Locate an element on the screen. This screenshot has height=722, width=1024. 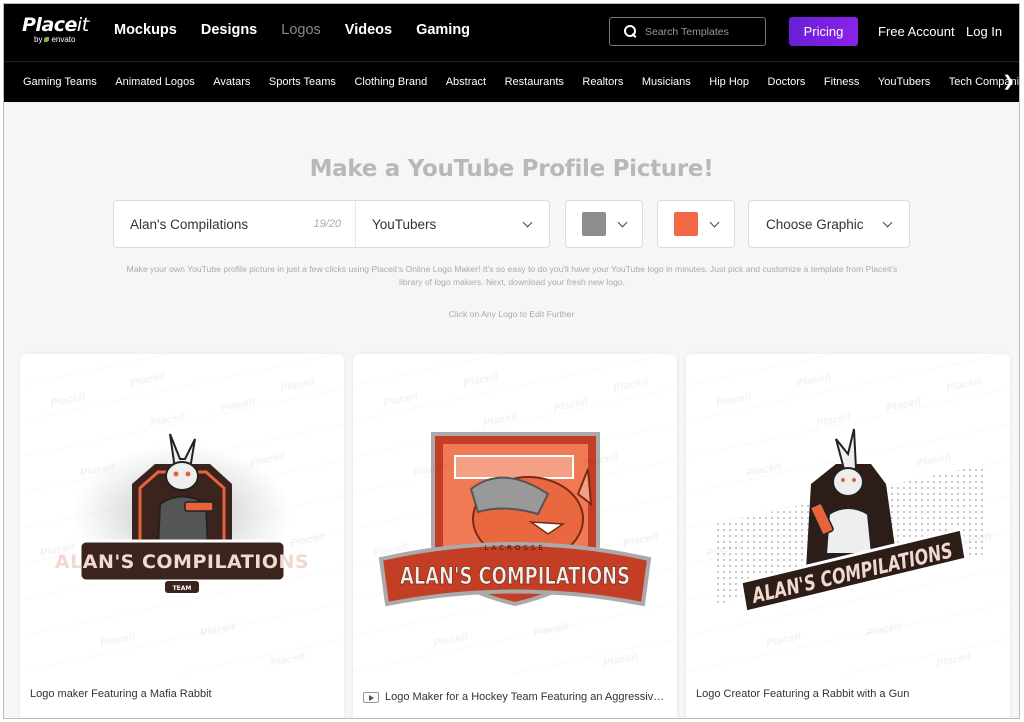
logo-wordmark-suffix: it is located at coordinates (82, 25).